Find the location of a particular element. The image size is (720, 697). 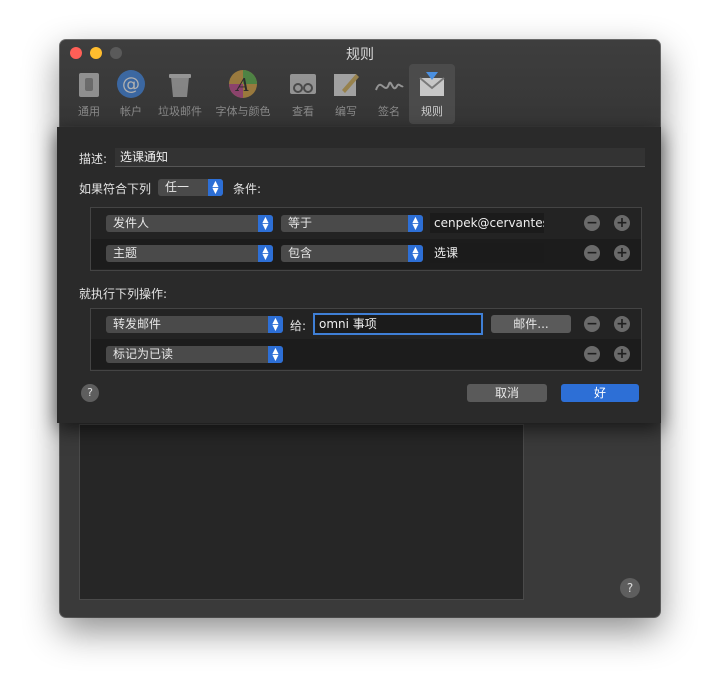

condition-operator-popup: 等于 ▲ ▼ is located at coordinates (352, 223).